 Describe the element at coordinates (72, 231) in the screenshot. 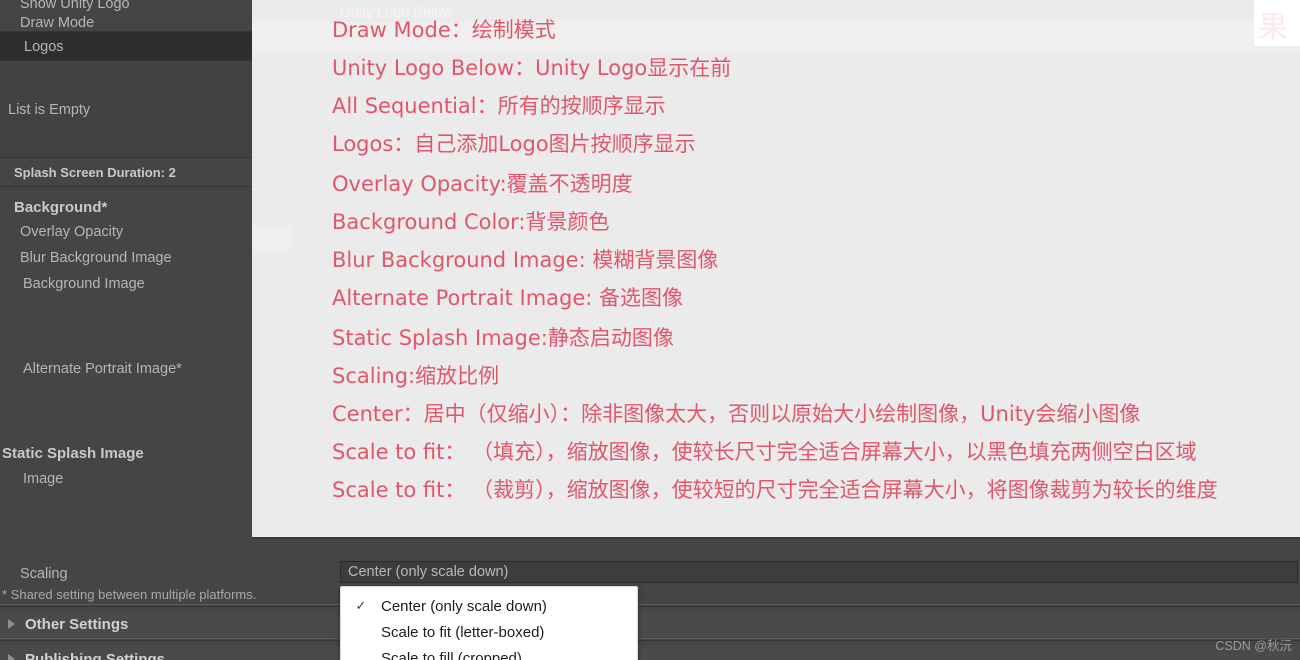

I see `row-label: Overlay Opacity` at that location.